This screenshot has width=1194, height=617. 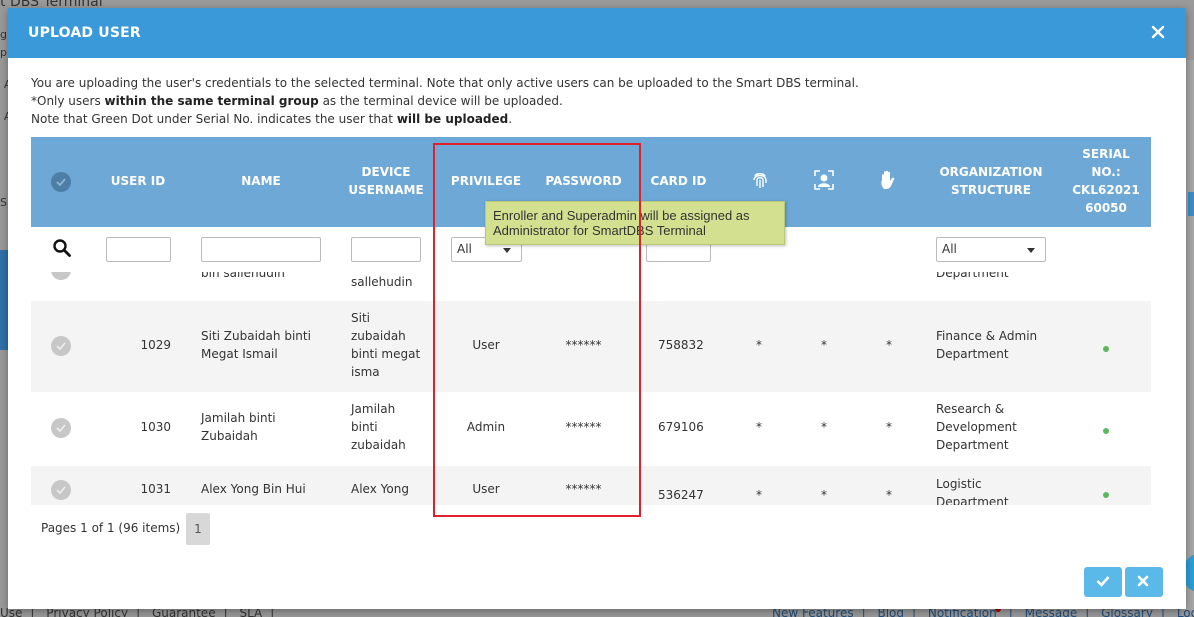 I want to click on modal-title: UPLOAD USER, so click(x=84, y=33).